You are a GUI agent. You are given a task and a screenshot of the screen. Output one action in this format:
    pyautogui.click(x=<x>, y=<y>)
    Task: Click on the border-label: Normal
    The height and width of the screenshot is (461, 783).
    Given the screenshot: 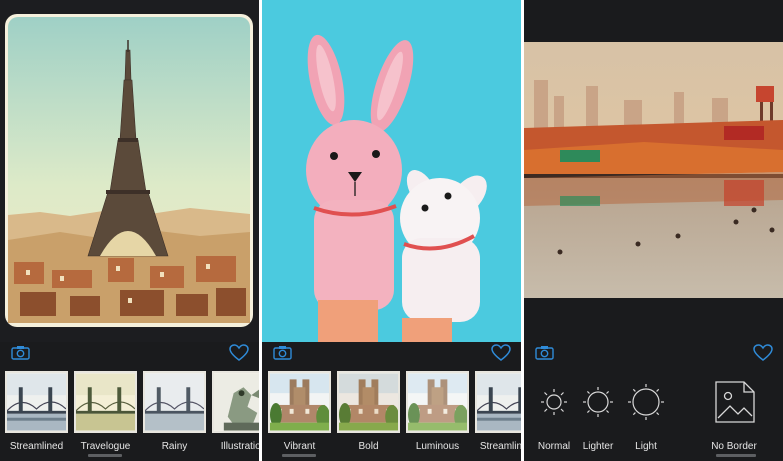 What is the action you would take?
    pyautogui.click(x=554, y=446)
    